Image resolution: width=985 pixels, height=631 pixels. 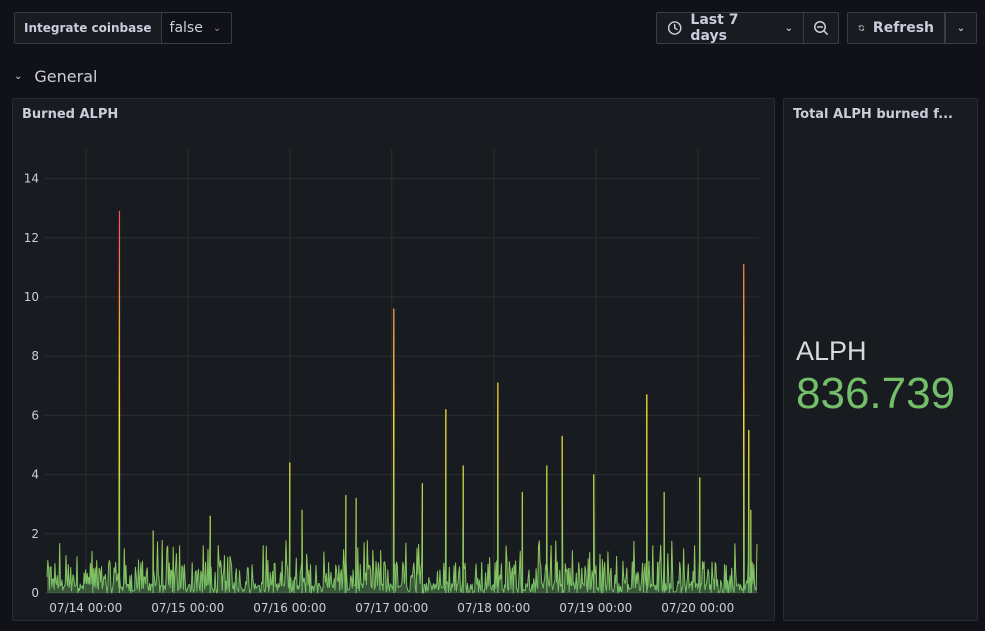 I want to click on x-tick-label: 07/16 00:00, so click(x=289, y=608).